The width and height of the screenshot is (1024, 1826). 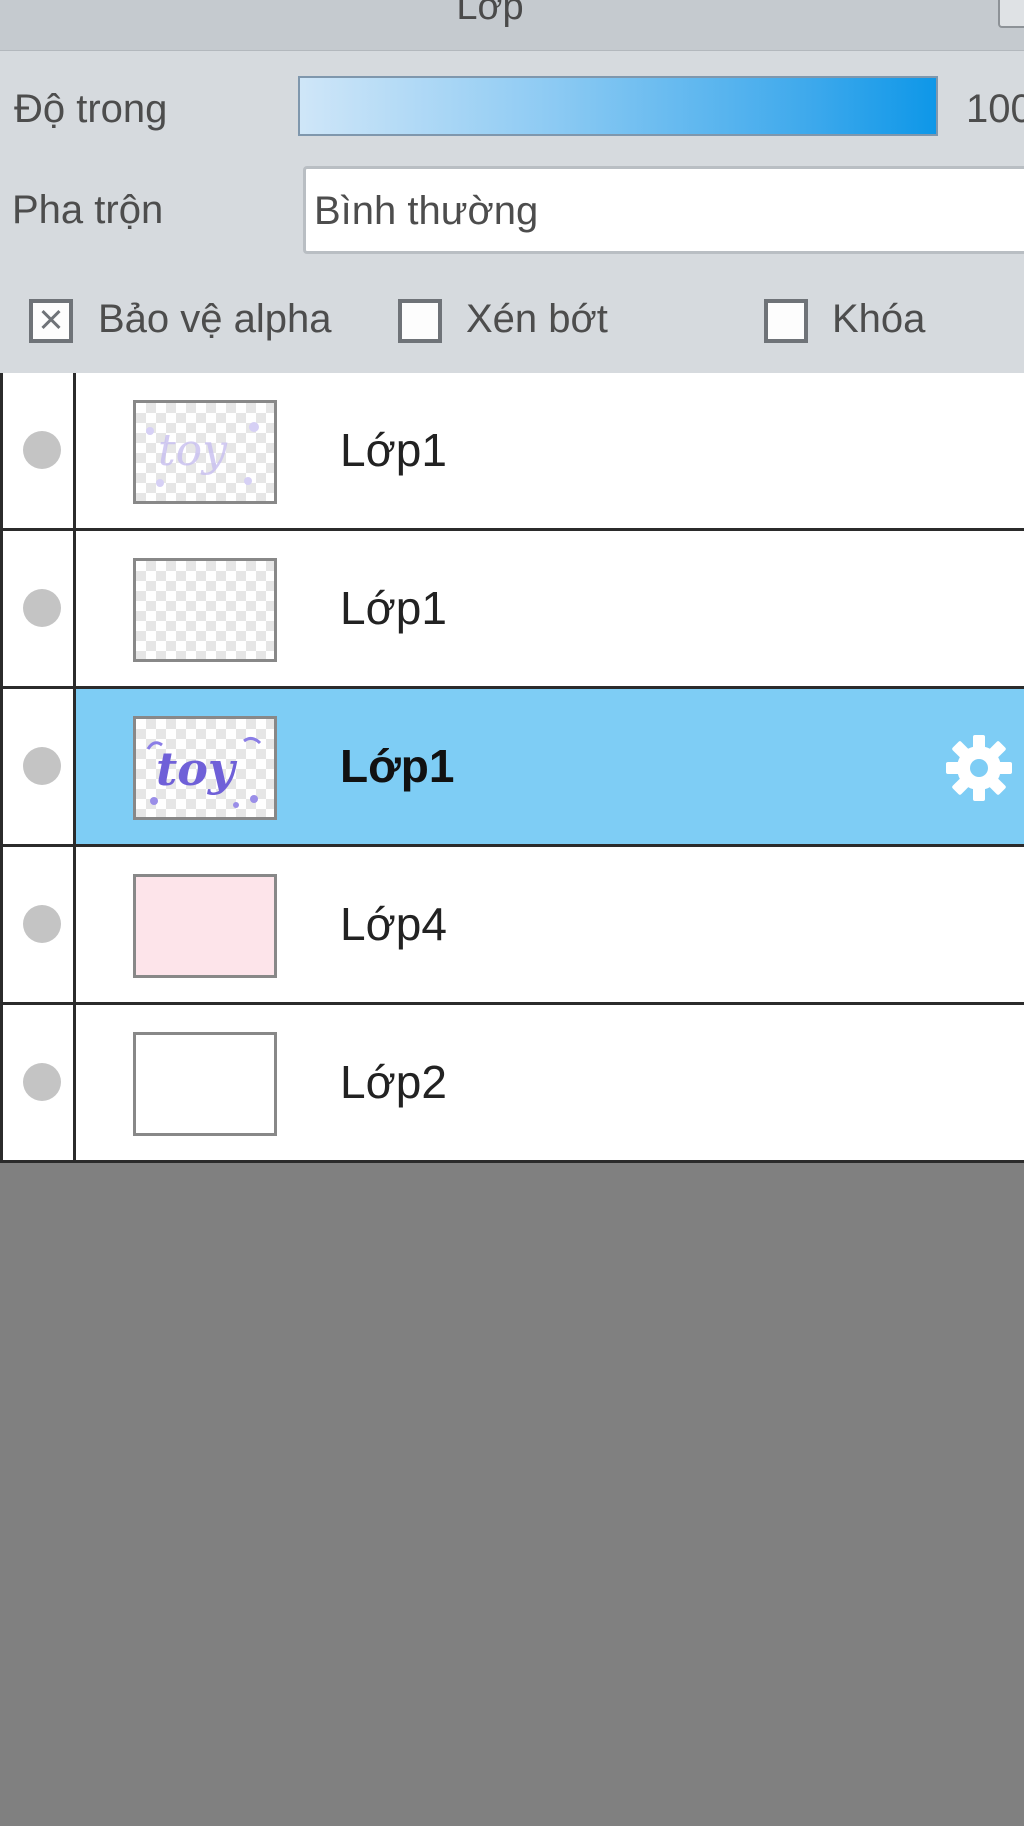 What do you see at coordinates (879, 319) in the screenshot?
I see `lock-label: Khóa` at bounding box center [879, 319].